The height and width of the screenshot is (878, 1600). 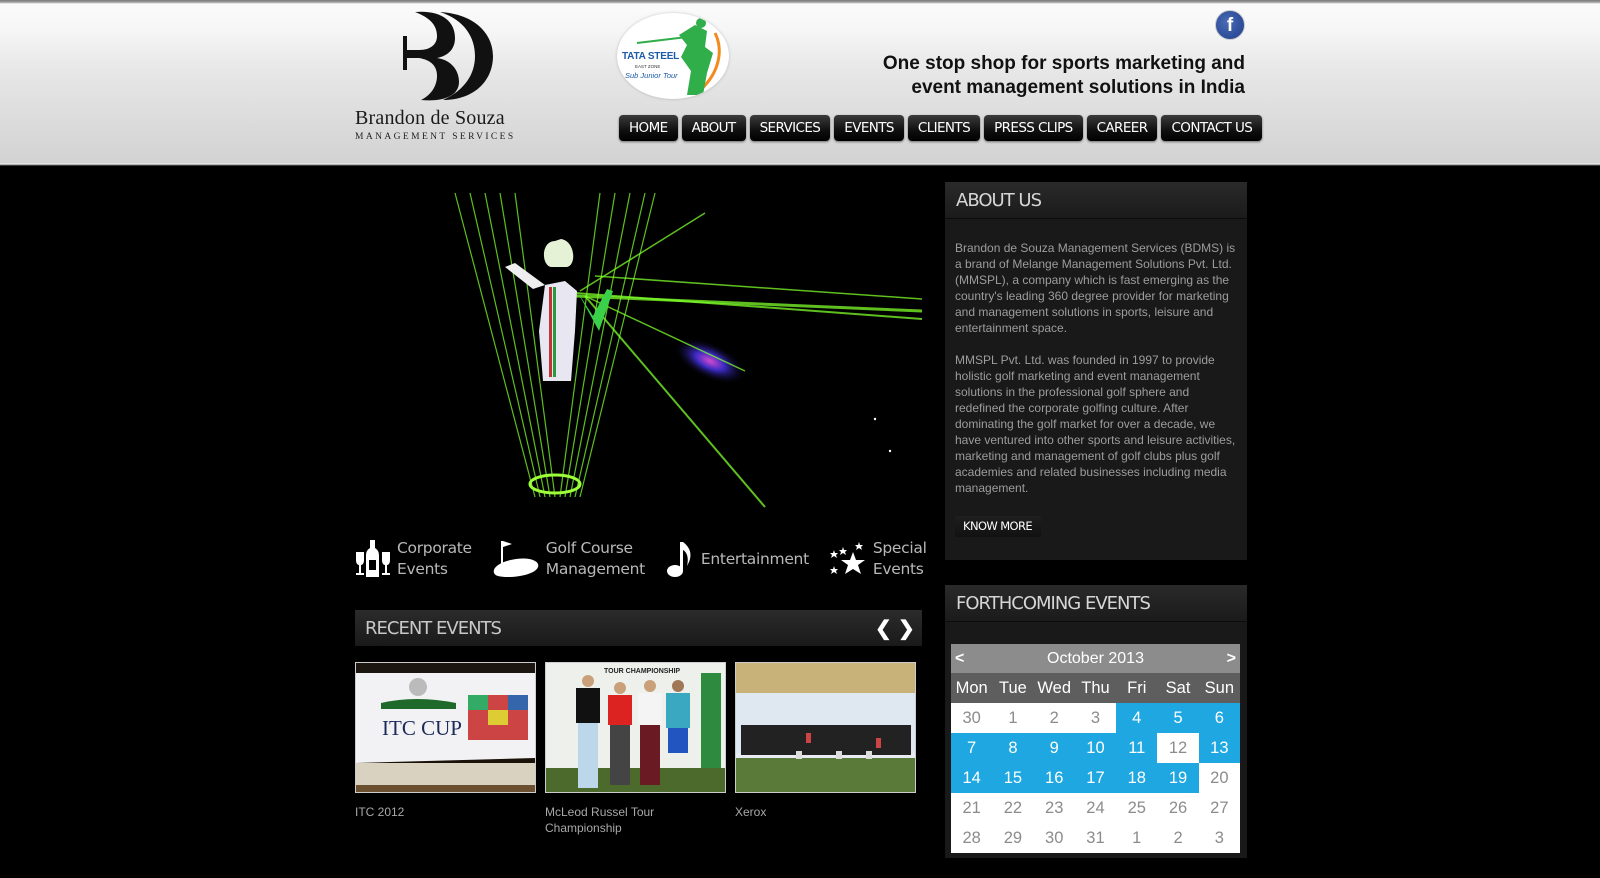 I want to click on calendar-day: 23, so click(x=1054, y=808).